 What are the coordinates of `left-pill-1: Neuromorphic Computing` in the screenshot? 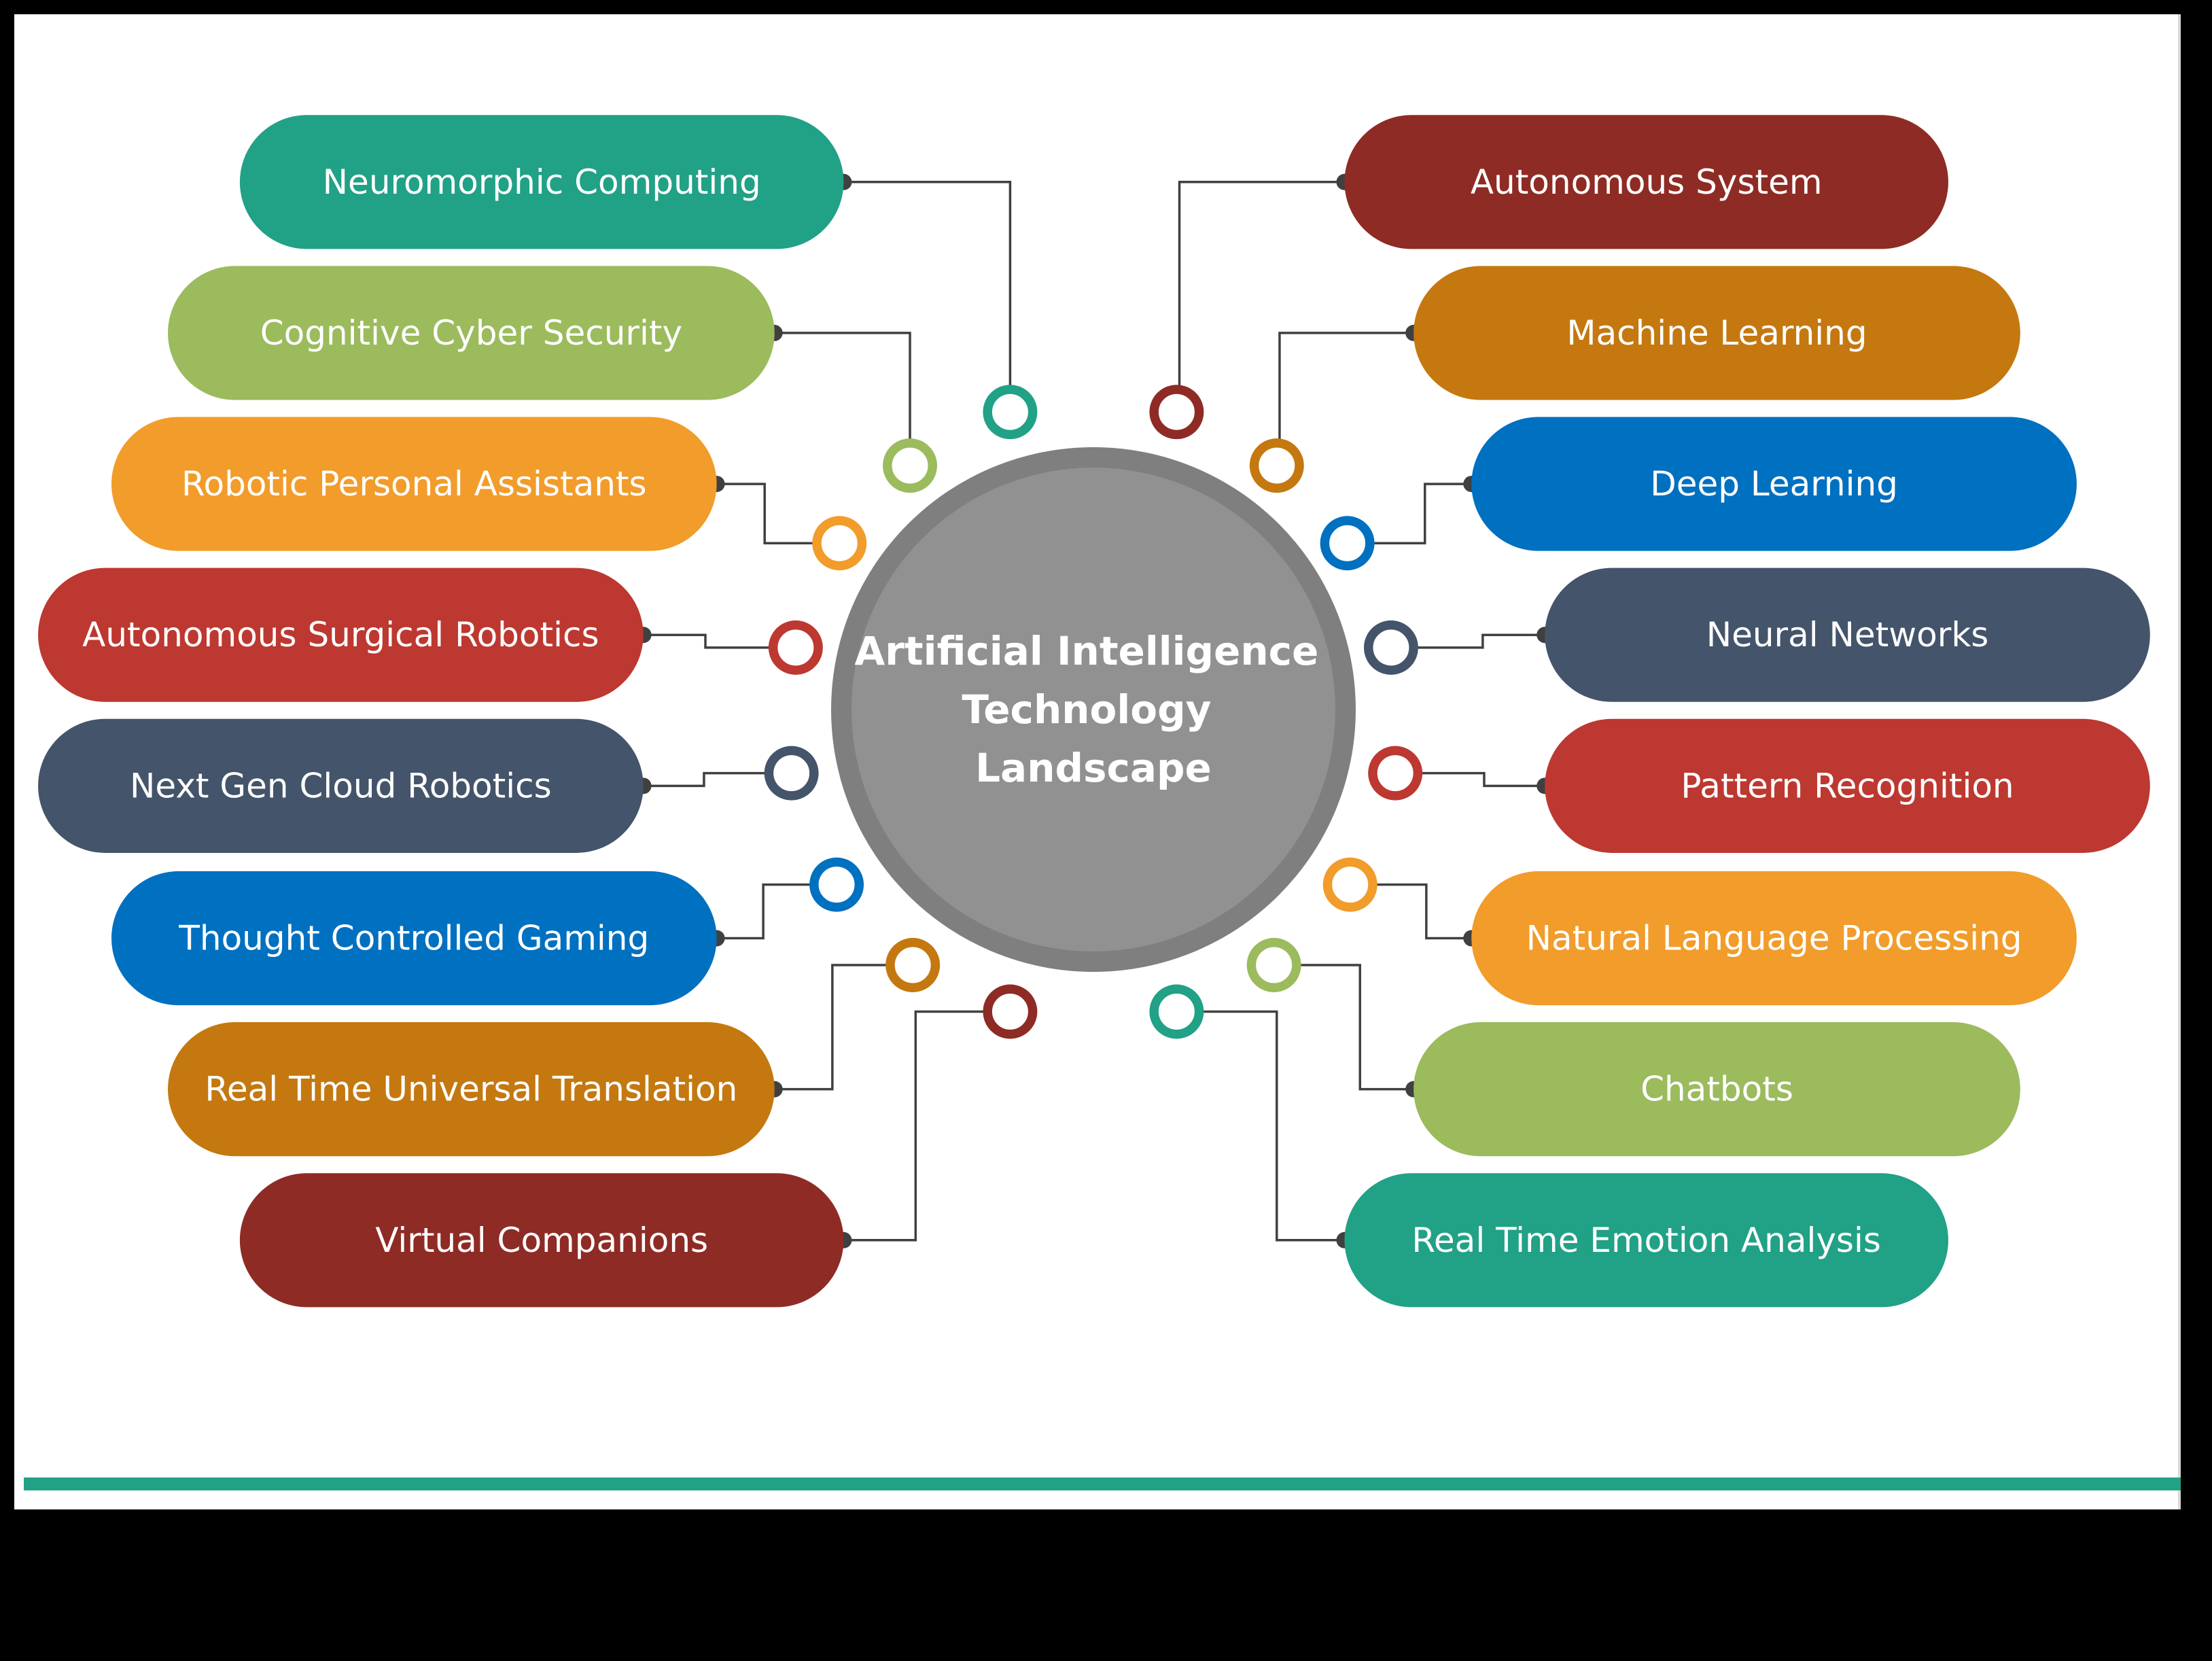 It's located at (541, 182).